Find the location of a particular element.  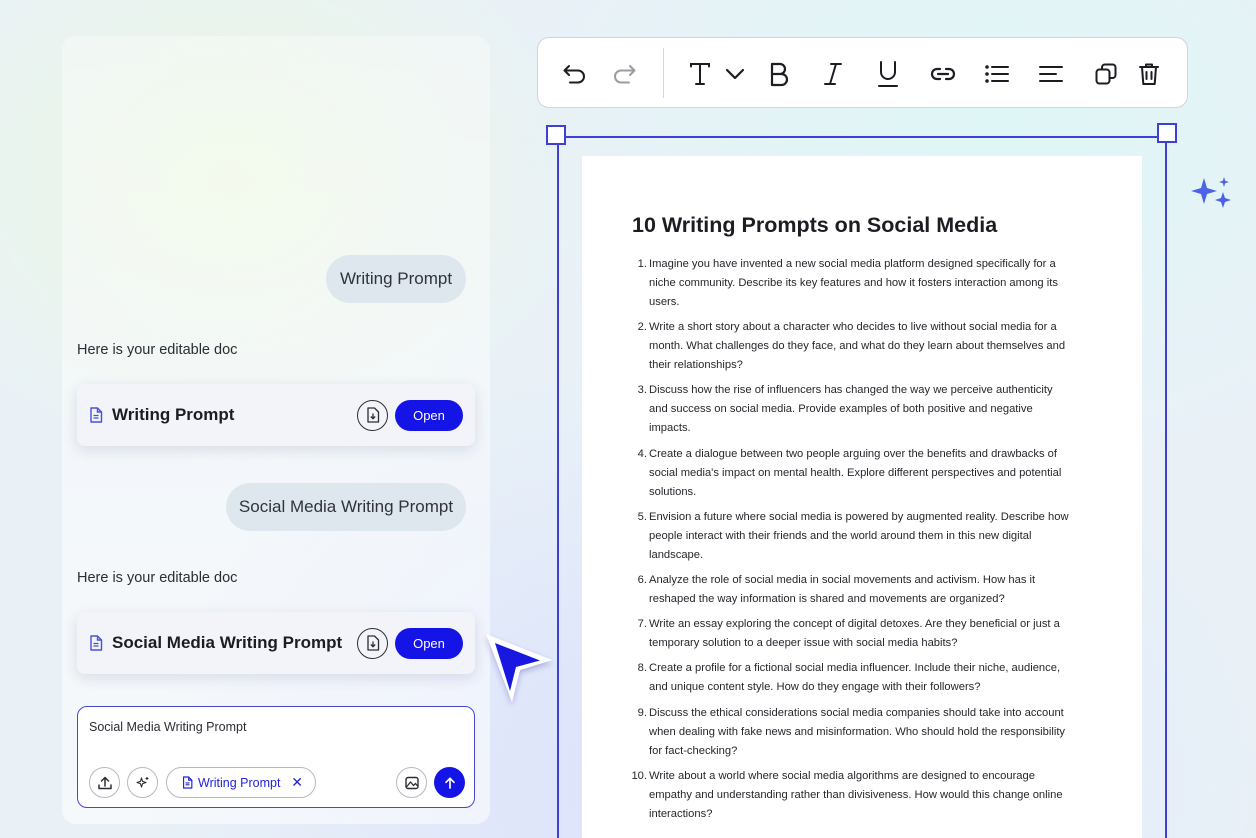

chip-label: Writing Prompt is located at coordinates (239, 782).